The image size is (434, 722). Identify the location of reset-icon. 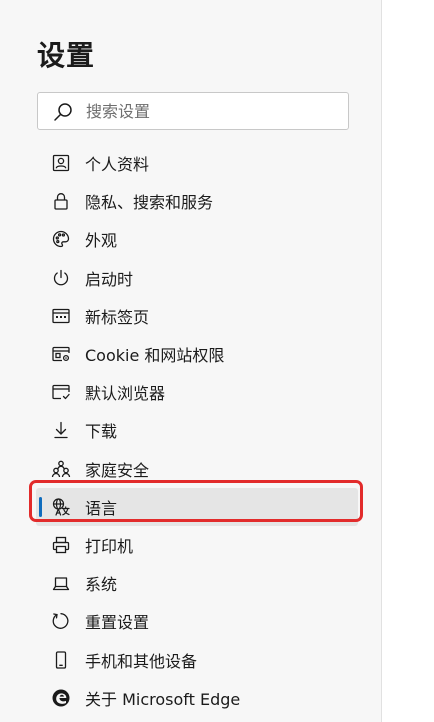
(60, 621).